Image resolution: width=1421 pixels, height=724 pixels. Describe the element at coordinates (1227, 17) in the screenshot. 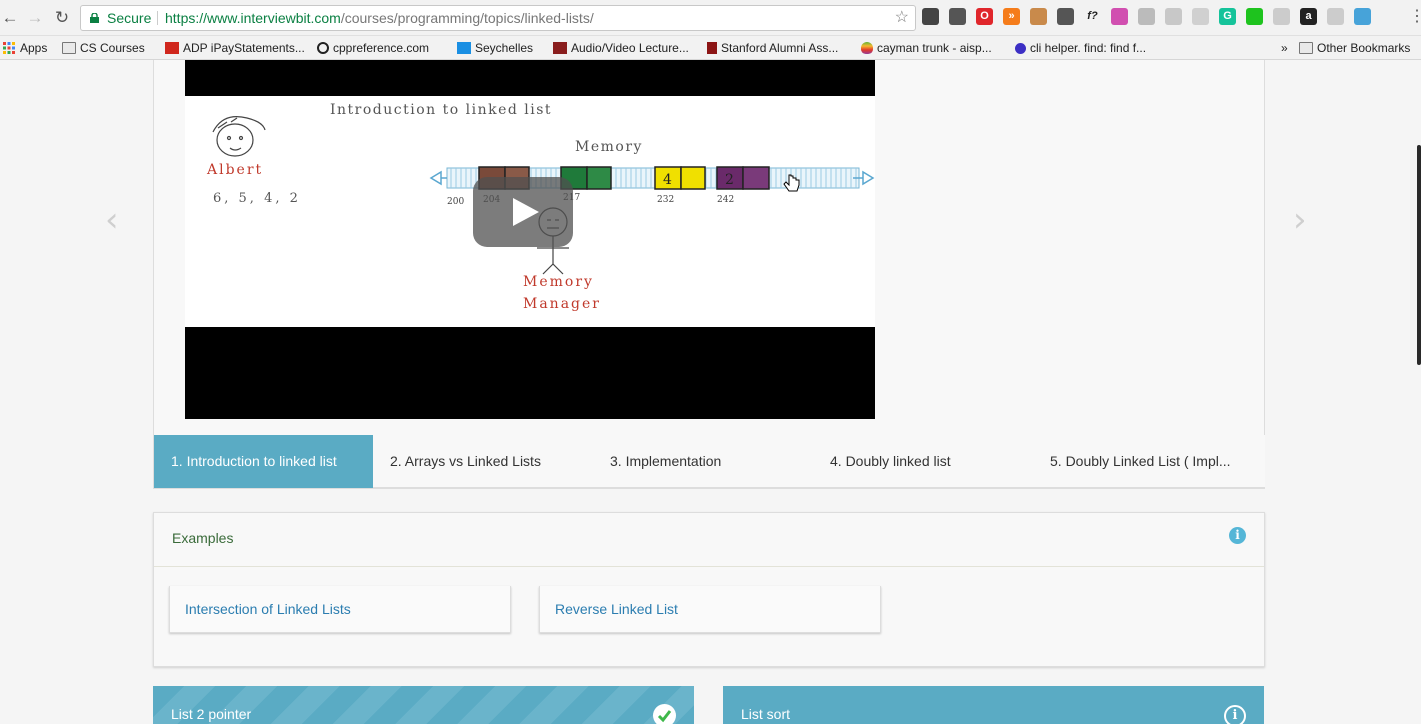

I see `grammarly-icon: G` at that location.